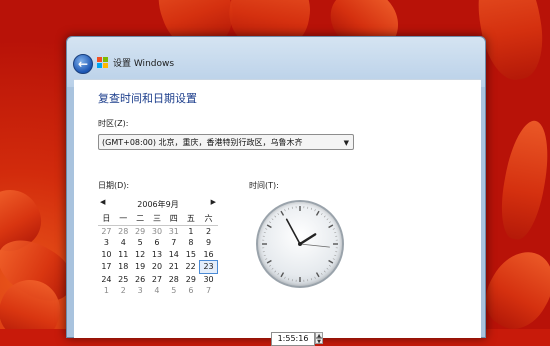 The image size is (550, 346). What do you see at coordinates (147, 98) in the screenshot?
I see `page-heading: 复查时间和日期设置` at bounding box center [147, 98].